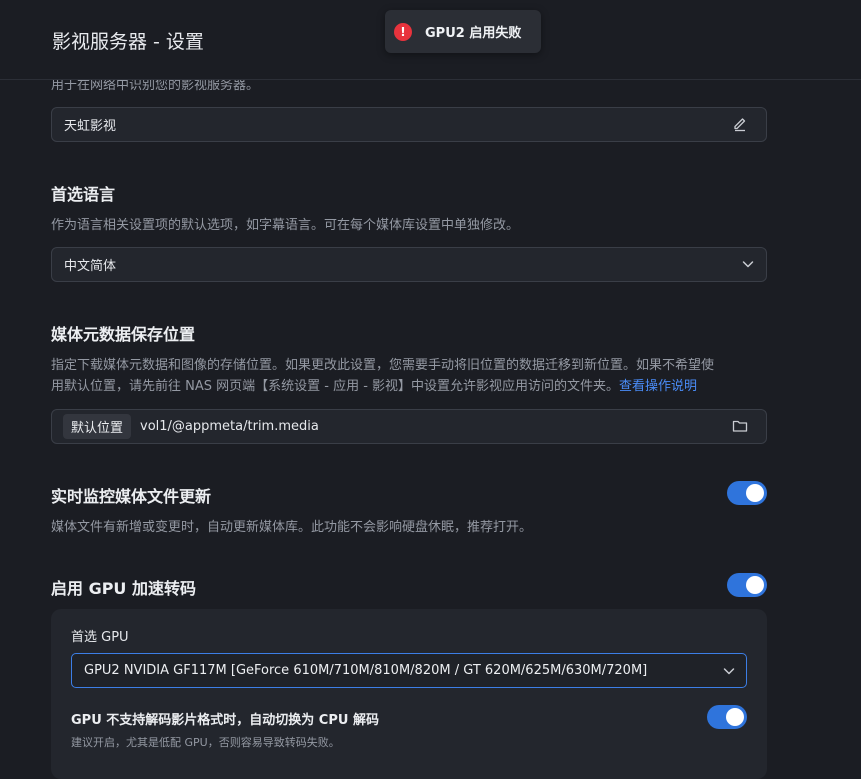 This screenshot has width=861, height=779. I want to click on language-selected-value: 中文简体, so click(90, 266).